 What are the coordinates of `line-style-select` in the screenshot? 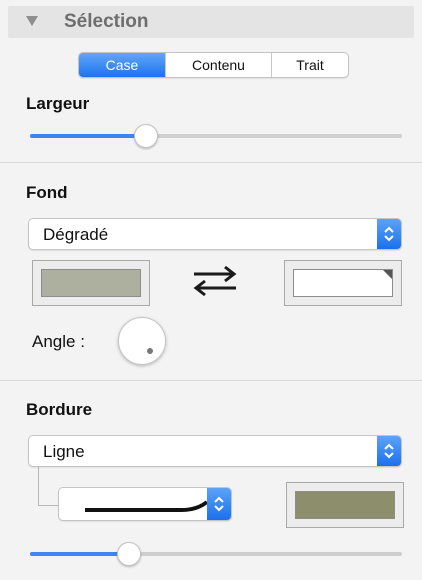 It's located at (145, 504).